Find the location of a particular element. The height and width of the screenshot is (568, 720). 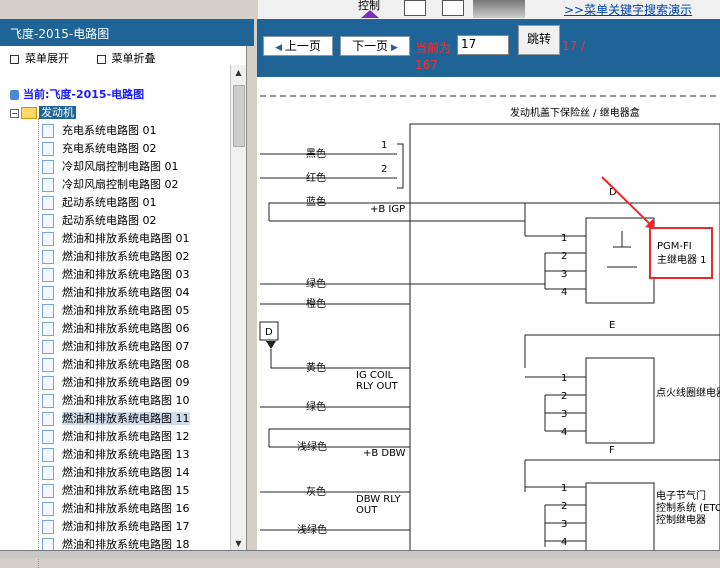

folder-icon is located at coordinates (29, 113).